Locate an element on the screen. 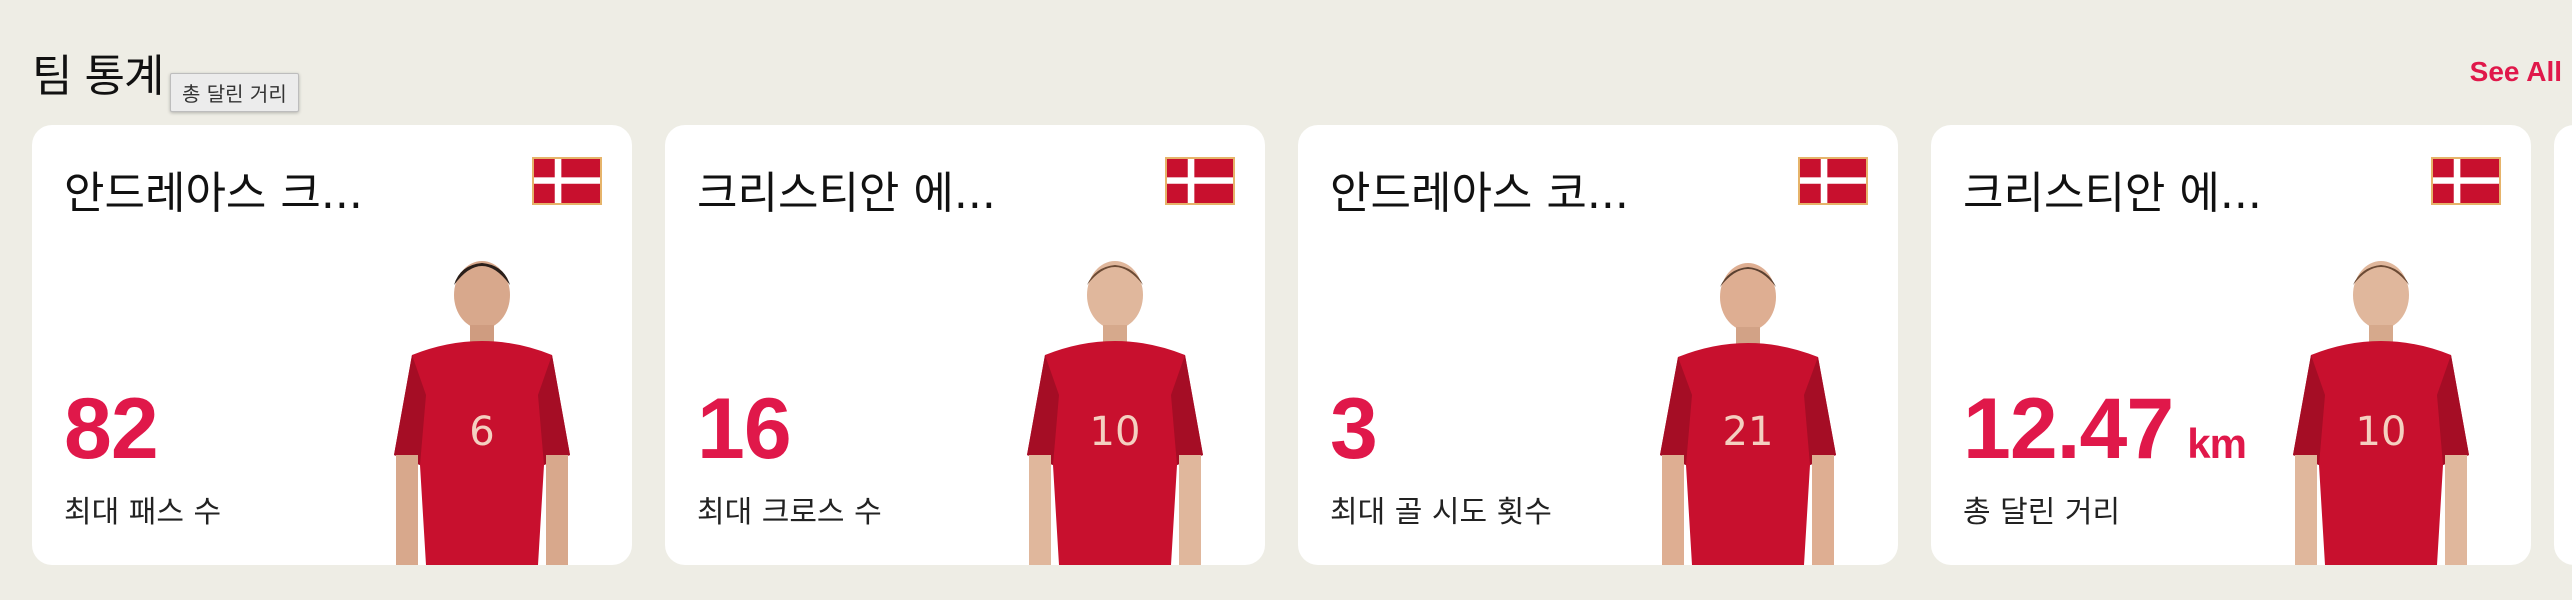 The height and width of the screenshot is (600, 2572). svg-text: 6 is located at coordinates (481, 432).